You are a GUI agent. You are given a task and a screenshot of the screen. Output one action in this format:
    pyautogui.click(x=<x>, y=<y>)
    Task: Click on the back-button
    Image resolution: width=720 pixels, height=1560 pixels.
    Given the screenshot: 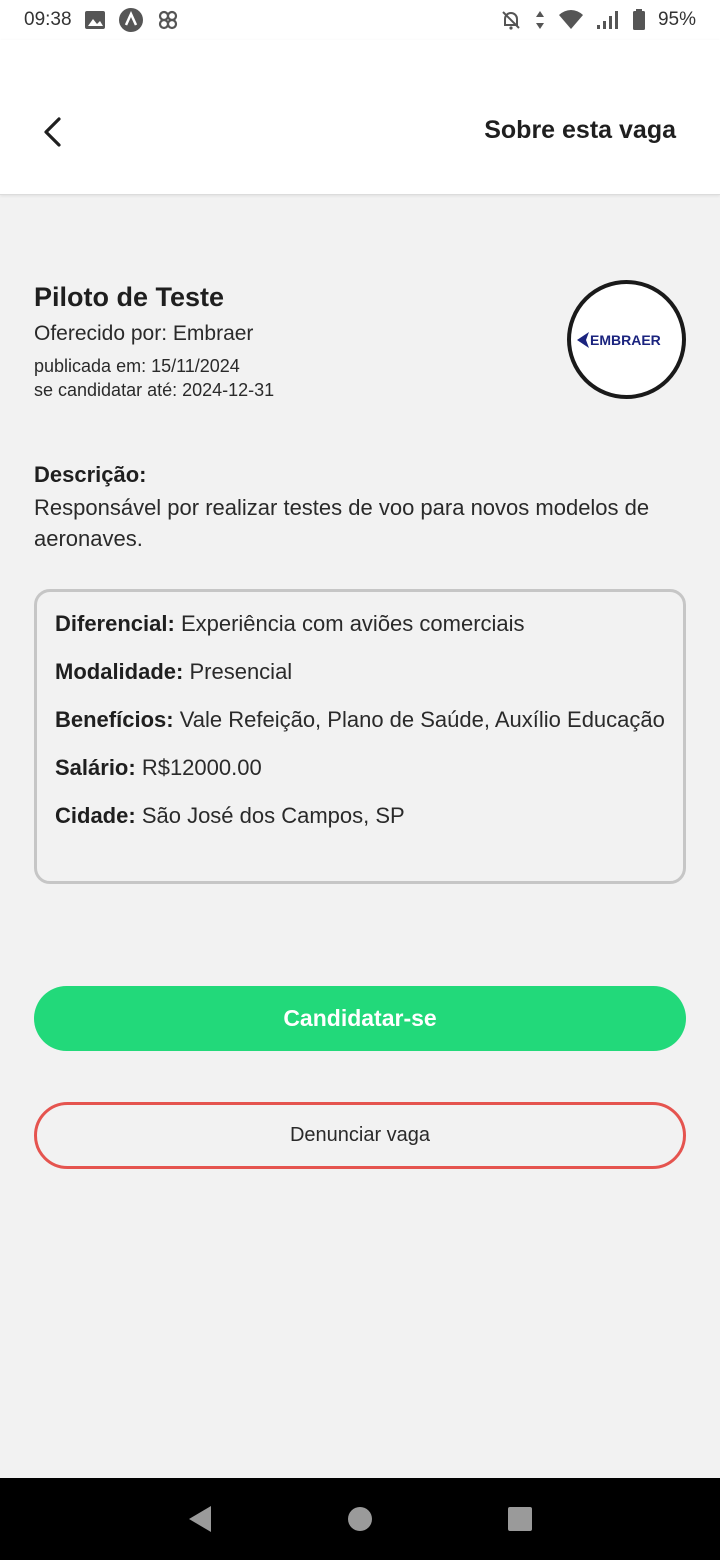 What is the action you would take?
    pyautogui.click(x=52, y=132)
    